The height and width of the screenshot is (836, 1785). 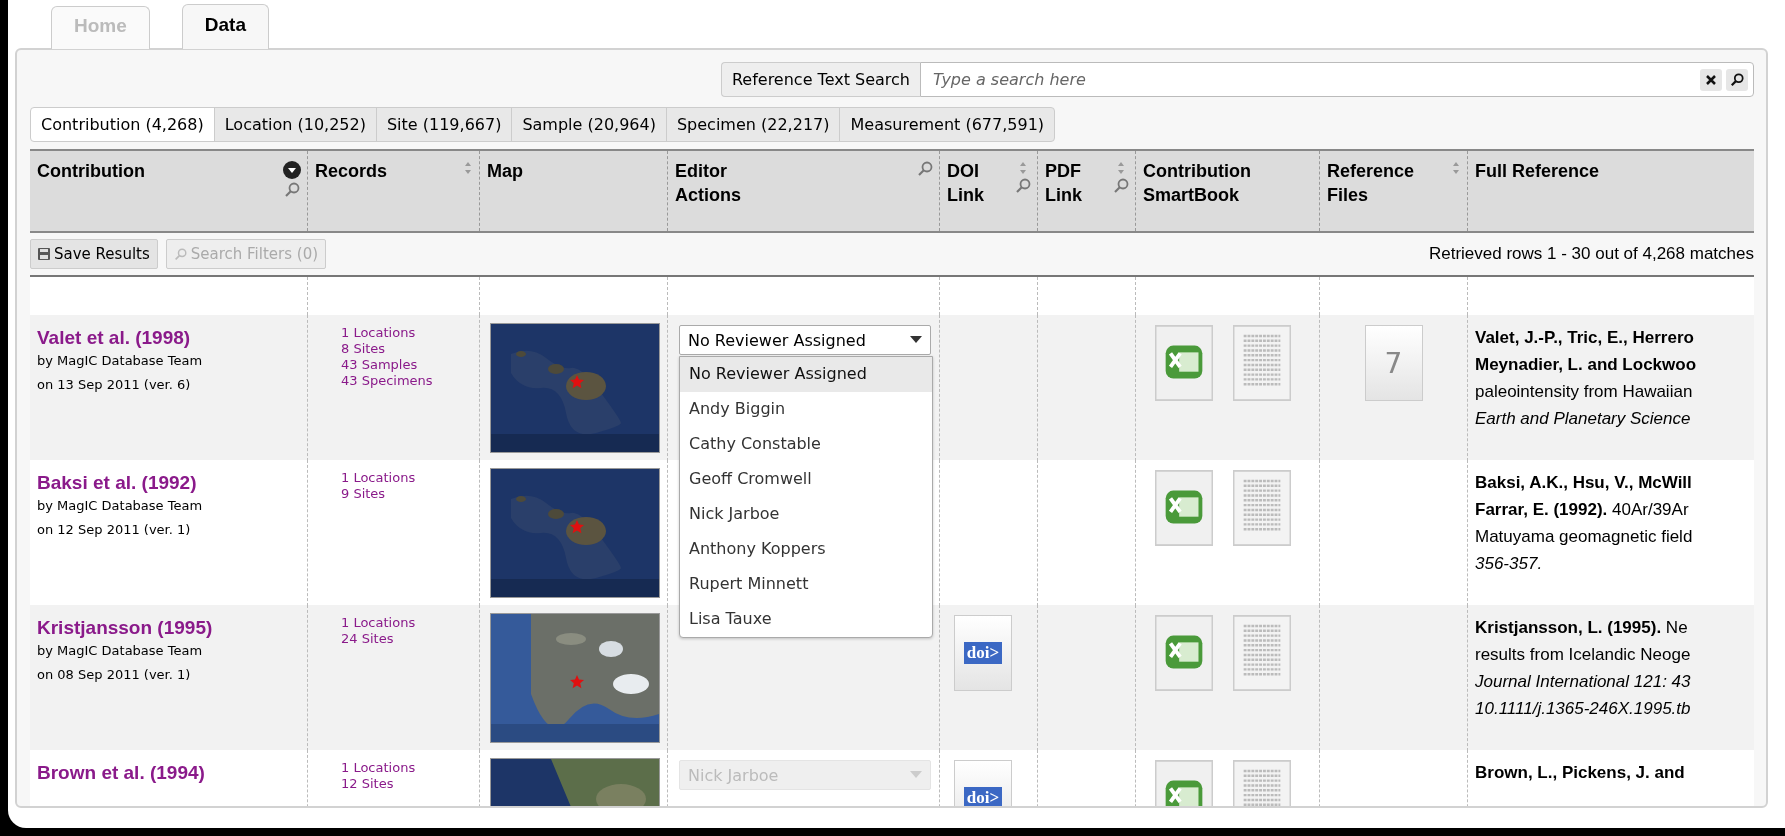 What do you see at coordinates (94, 254) in the screenshot?
I see `save-results-button: Save Results` at bounding box center [94, 254].